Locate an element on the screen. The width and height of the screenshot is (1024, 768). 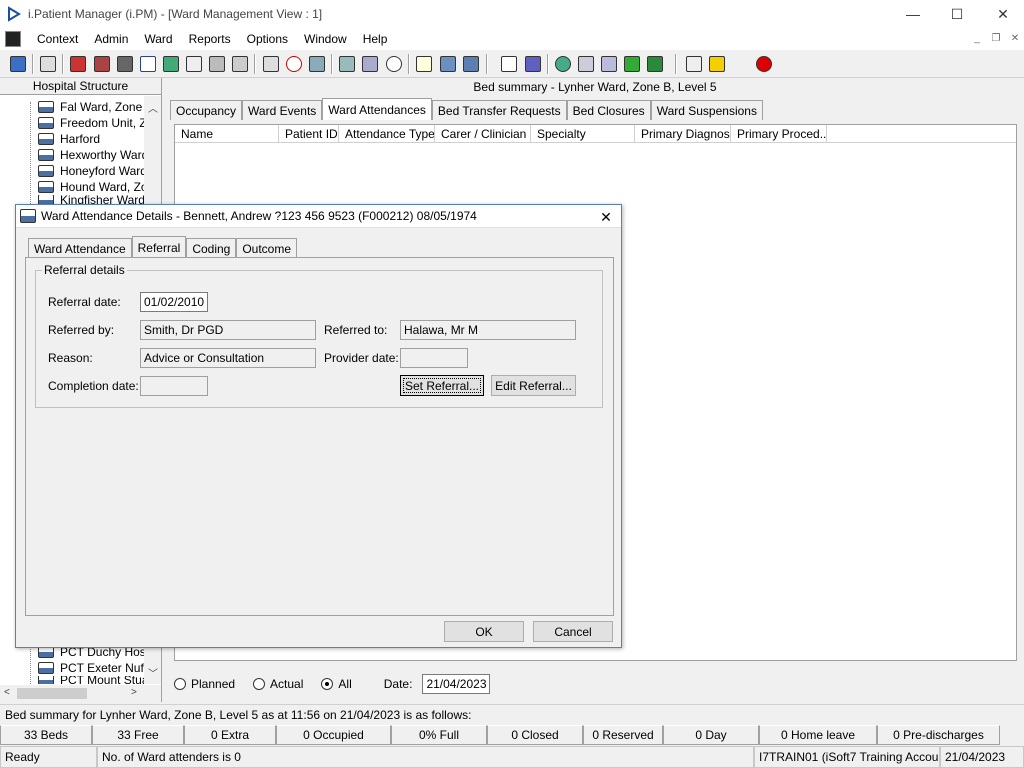
tab-bed-transfer-requests: Bed Transfer Requests is located at coordinates (499, 110).